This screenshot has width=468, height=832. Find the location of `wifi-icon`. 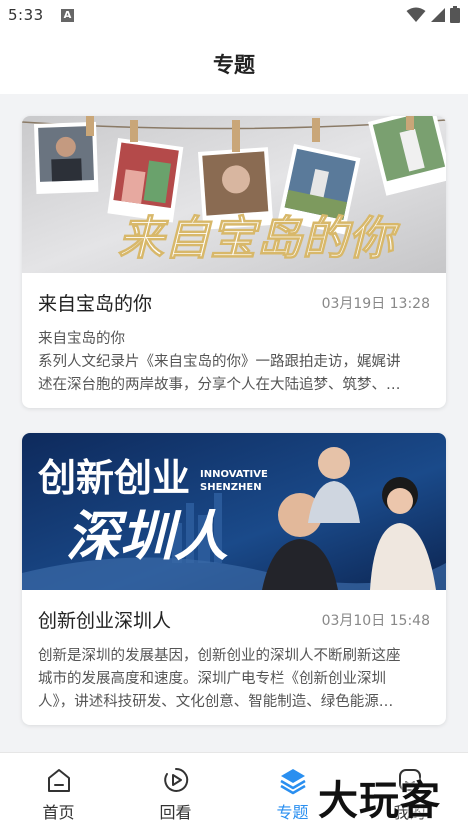

wifi-icon is located at coordinates (416, 14).